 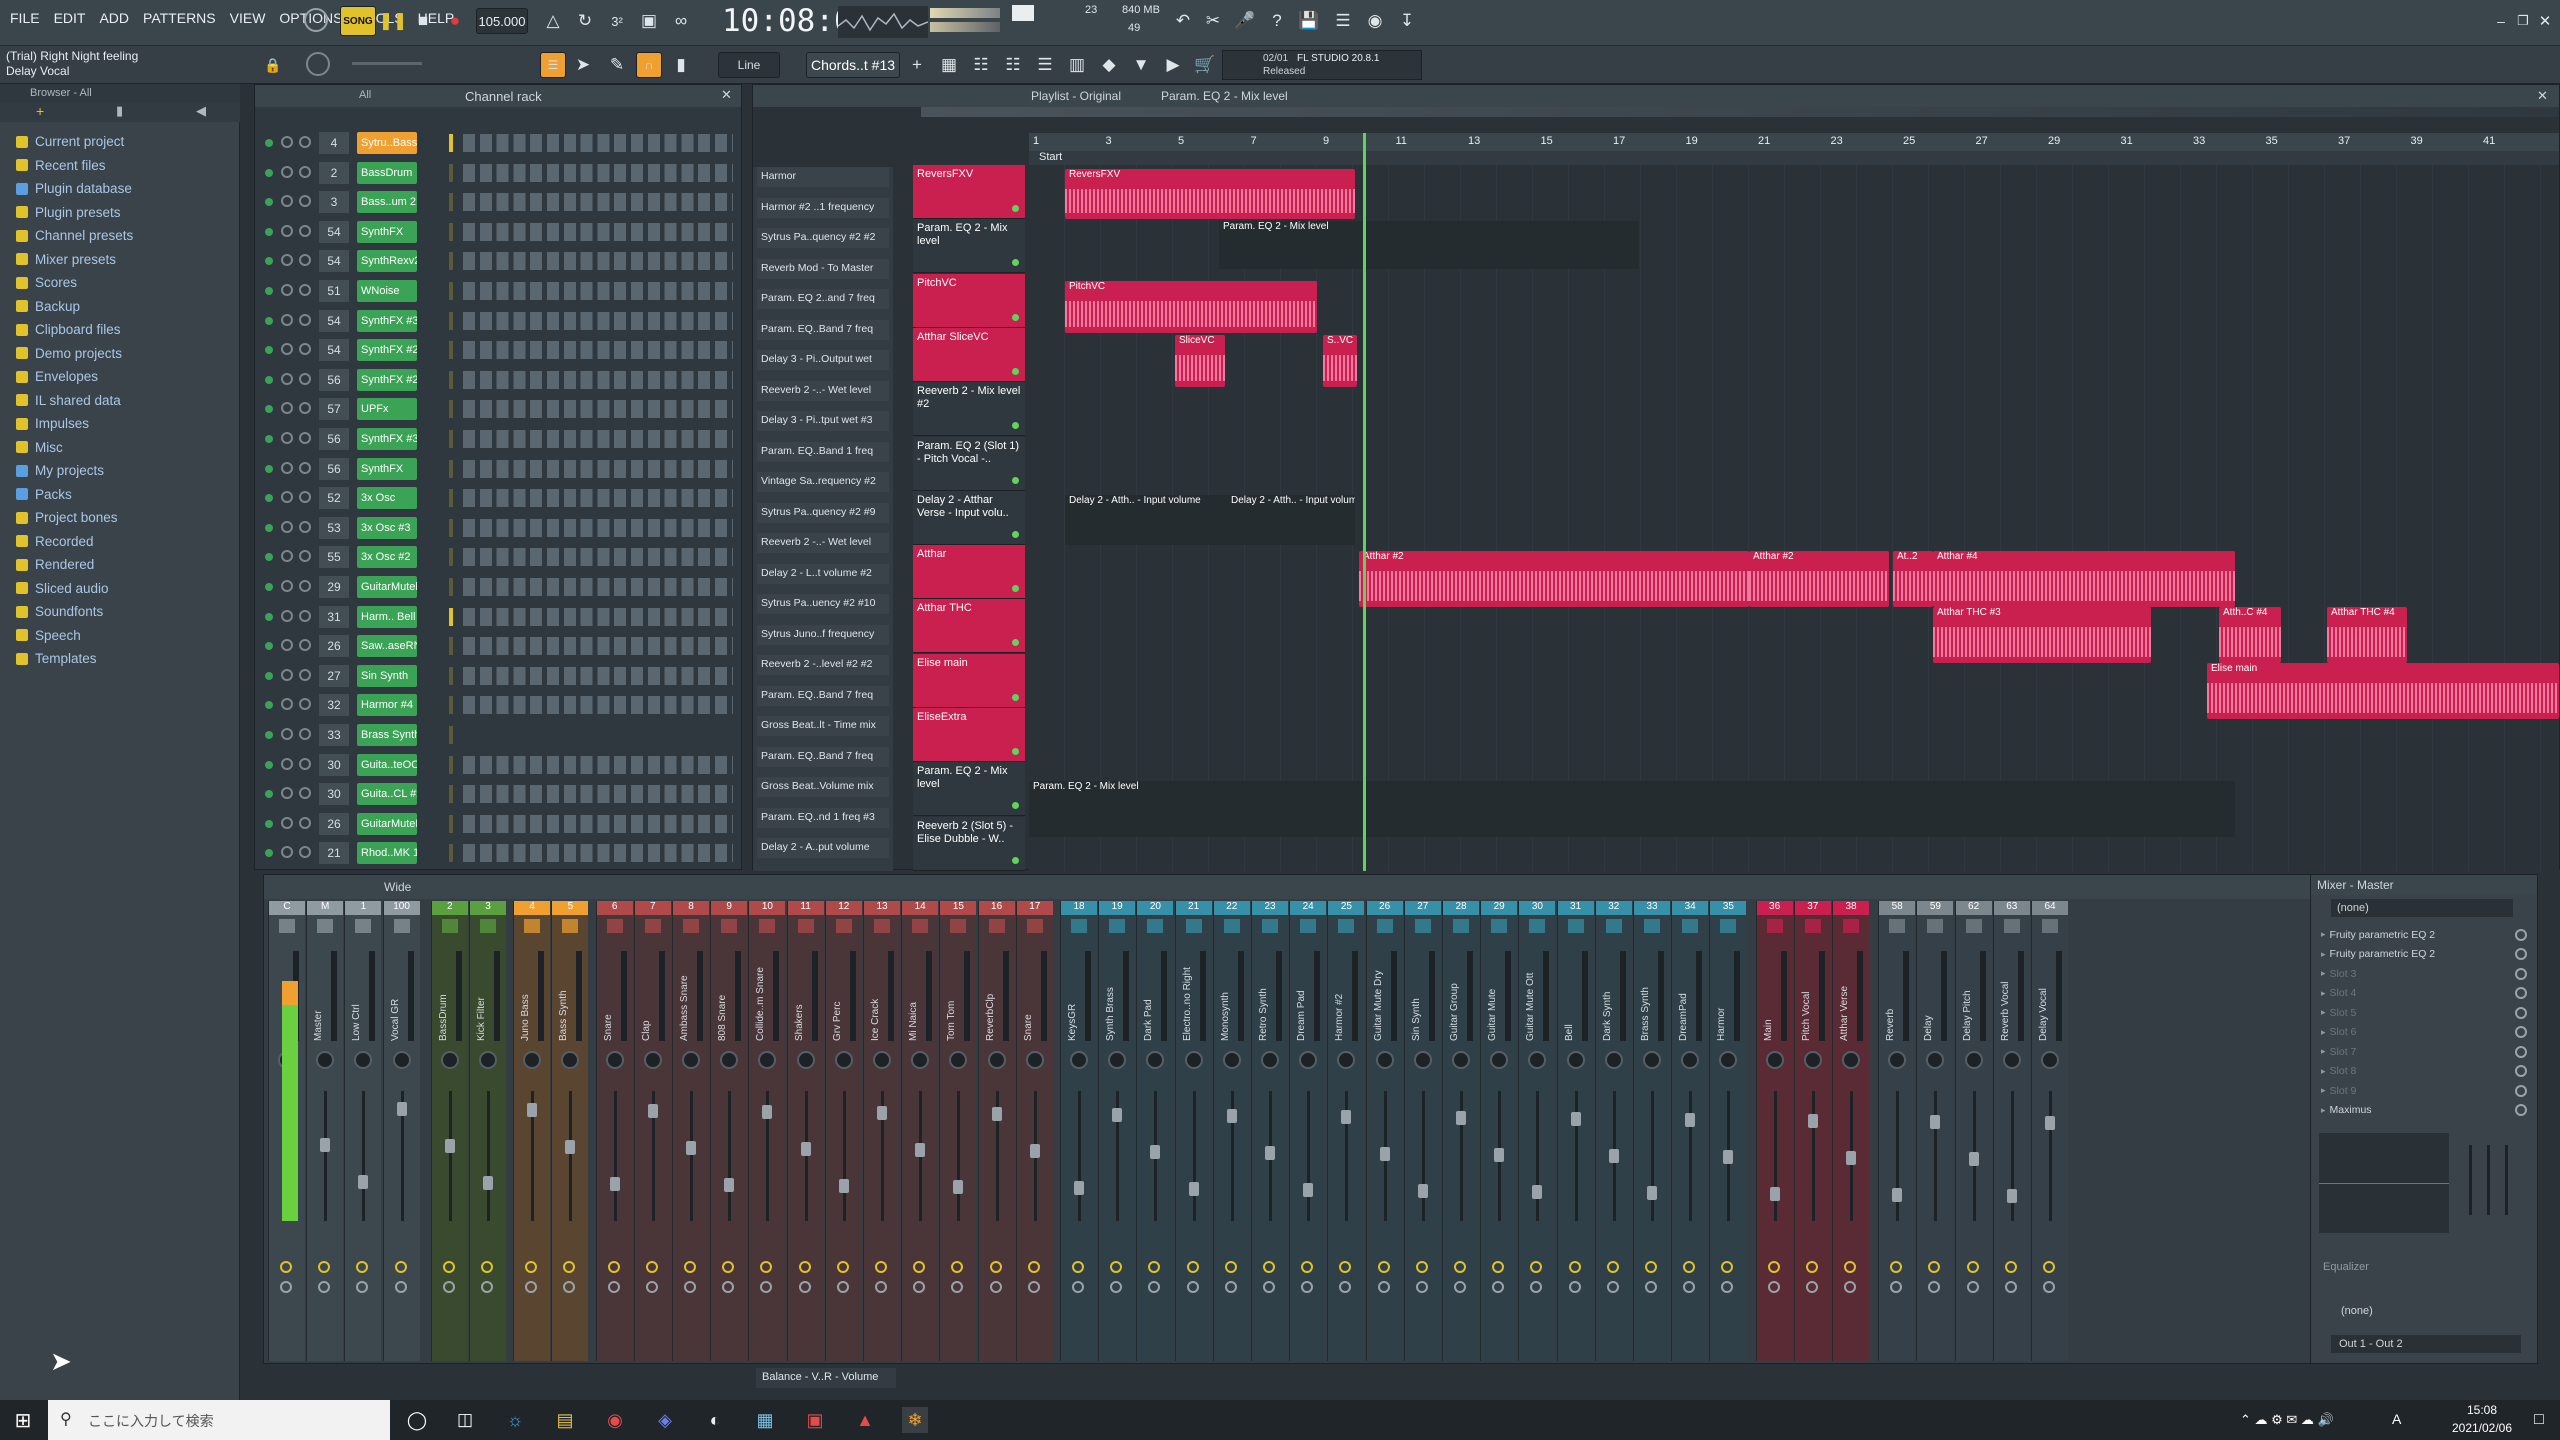 What do you see at coordinates (120, 612) in the screenshot?
I see `browser-item: Soundfonts` at bounding box center [120, 612].